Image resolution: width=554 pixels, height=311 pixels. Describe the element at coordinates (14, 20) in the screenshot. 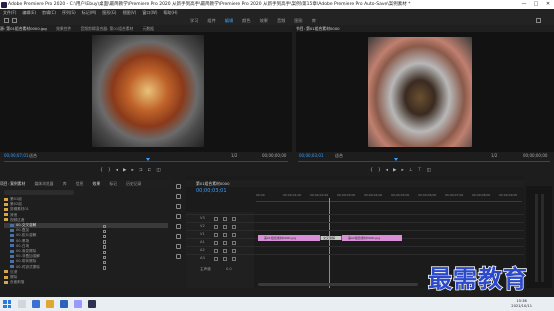

I see `import-icon` at that location.